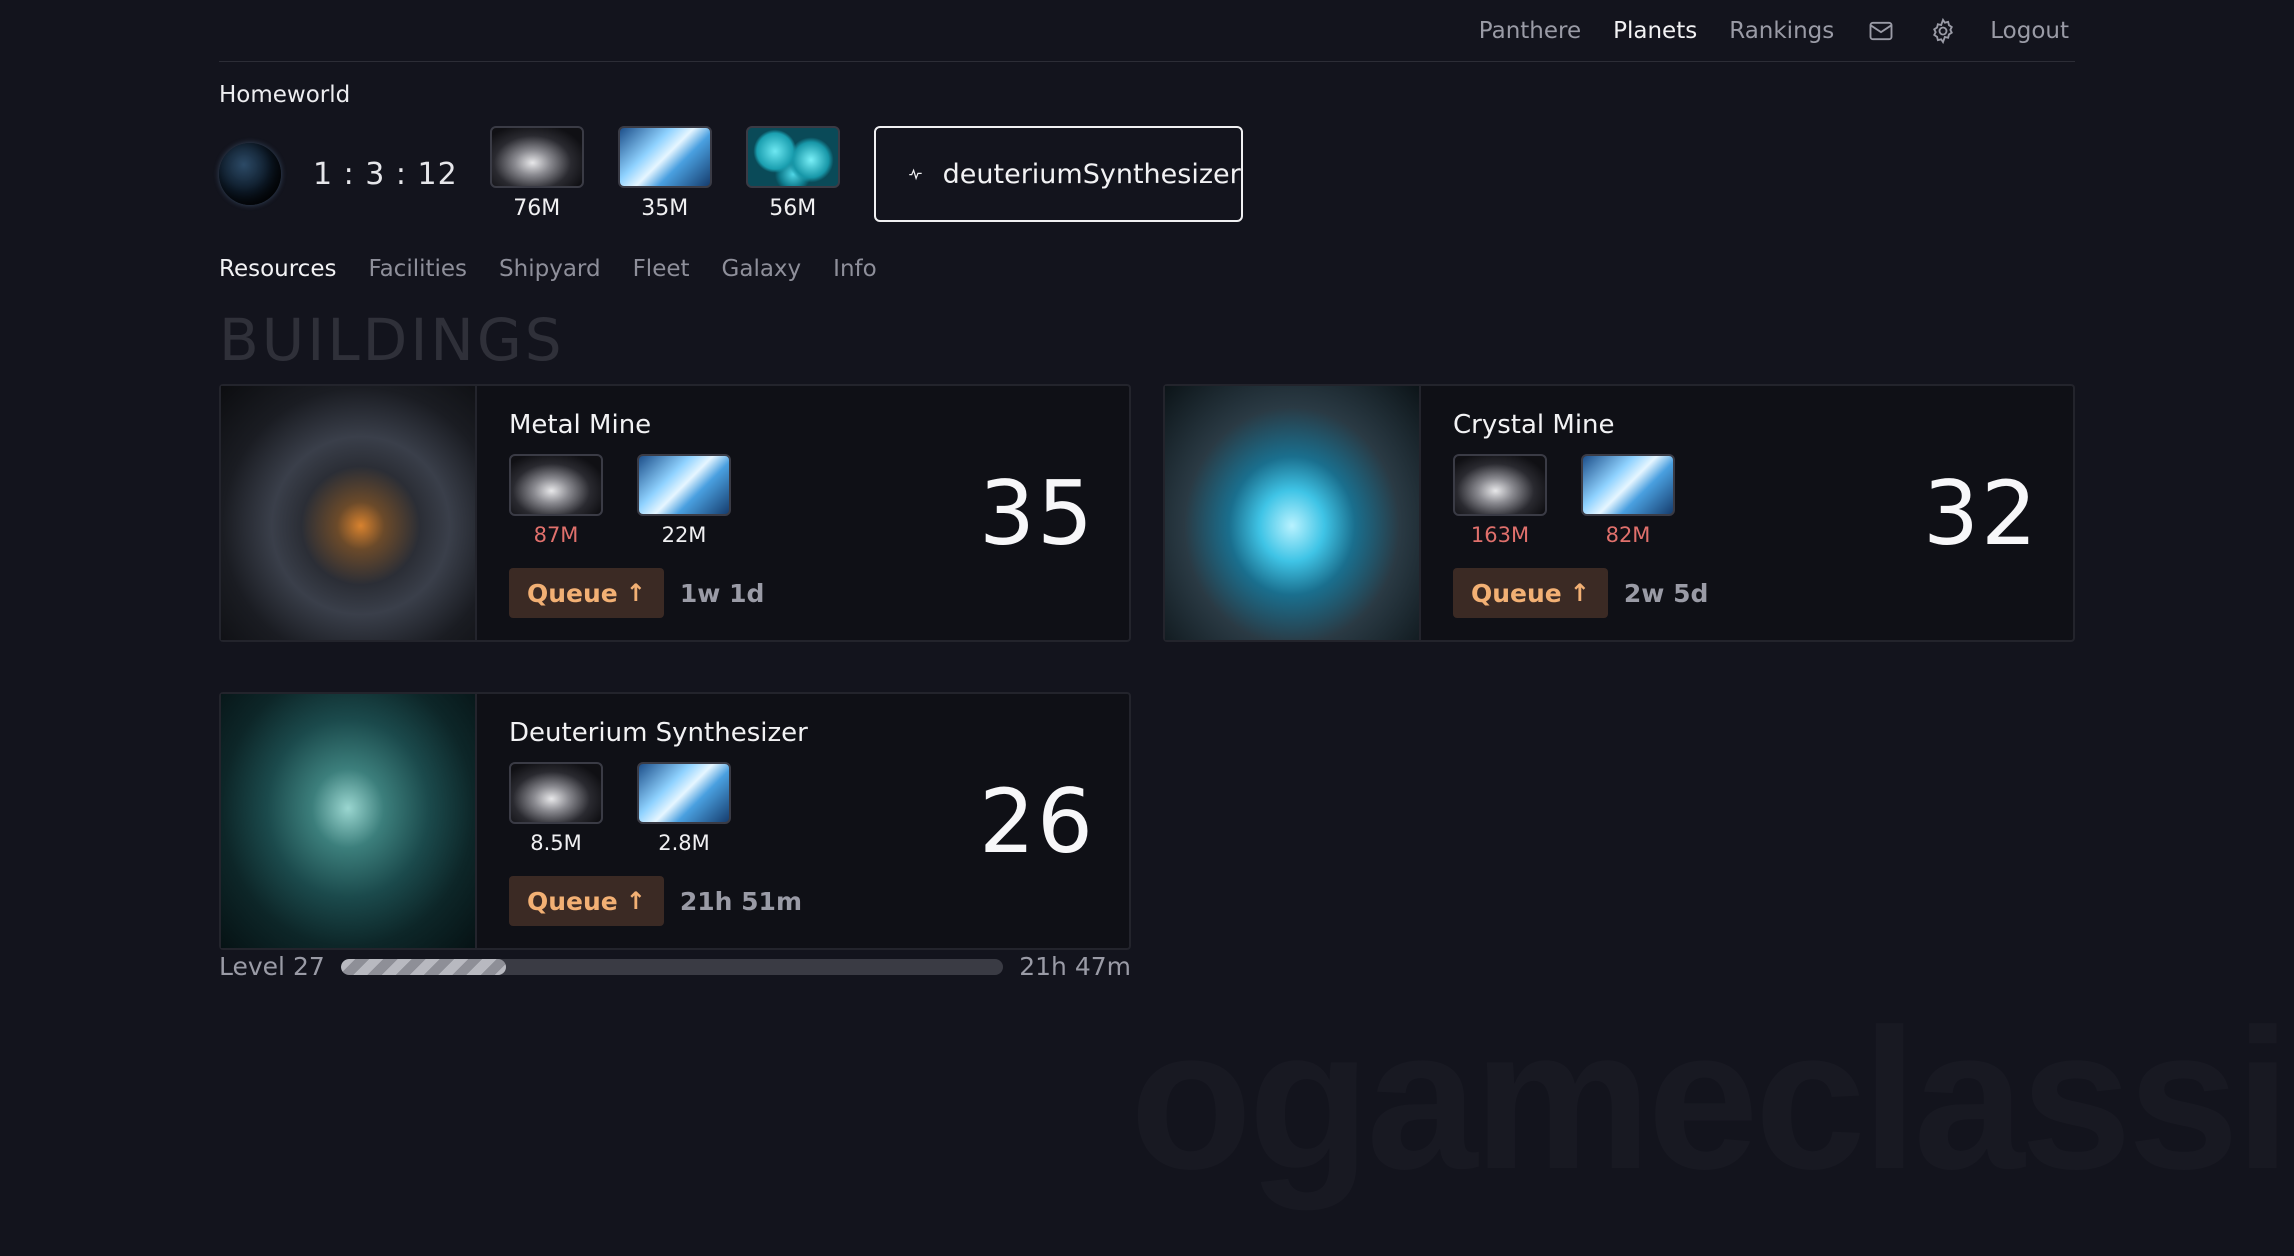  What do you see at coordinates (684, 843) in the screenshot?
I see `cost-crystal-value: 2.8M` at bounding box center [684, 843].